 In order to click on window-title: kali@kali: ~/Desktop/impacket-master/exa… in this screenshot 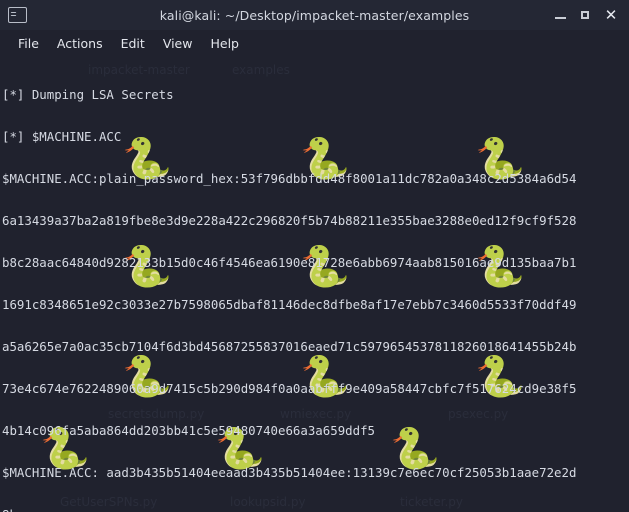, I will do `click(314, 15)`.